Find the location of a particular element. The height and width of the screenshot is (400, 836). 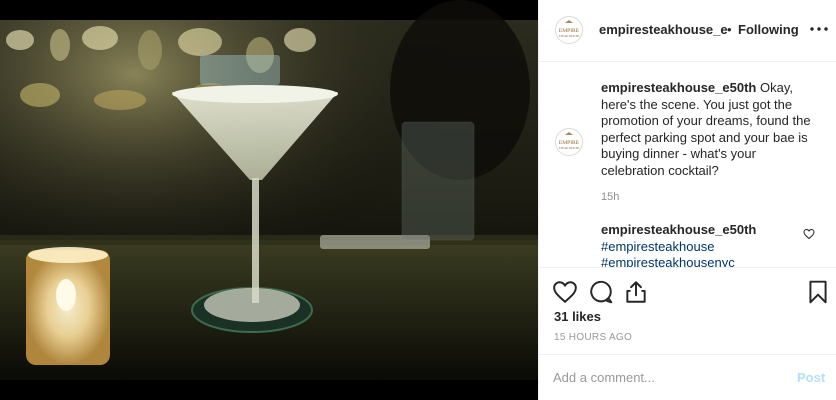

comment-input is located at coordinates (663, 377).